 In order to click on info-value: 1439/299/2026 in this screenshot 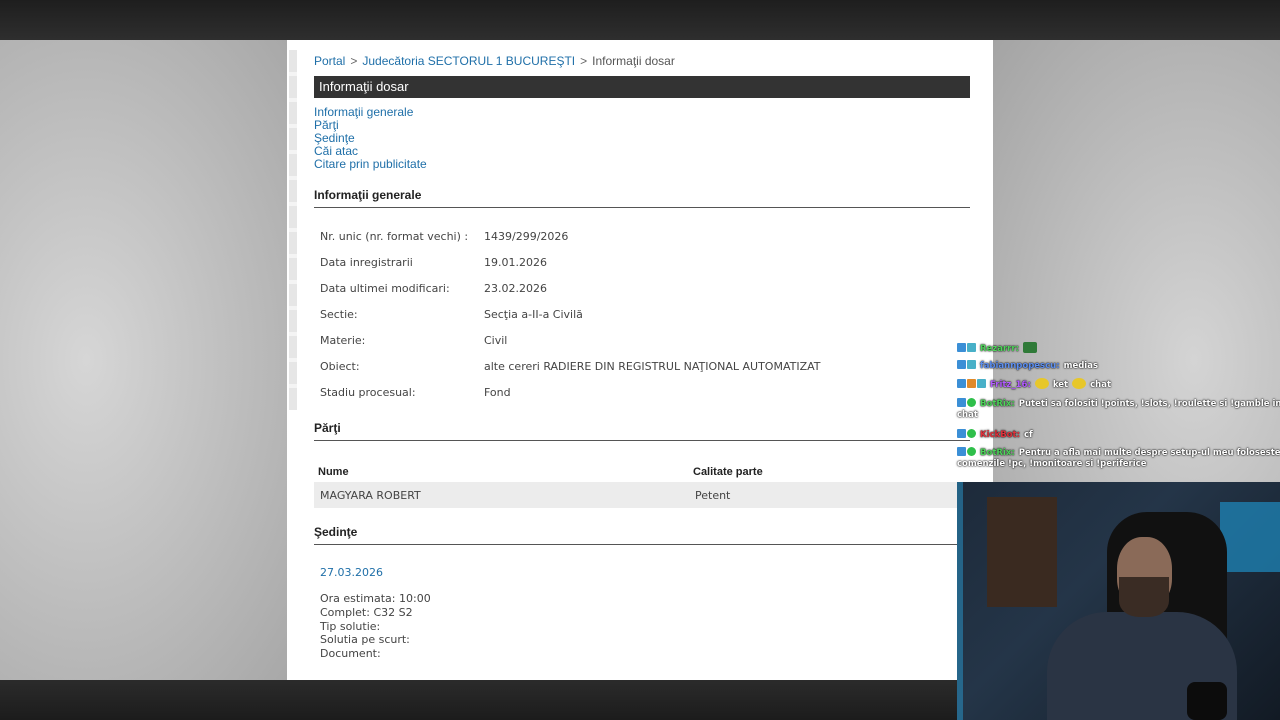, I will do `click(526, 236)`.